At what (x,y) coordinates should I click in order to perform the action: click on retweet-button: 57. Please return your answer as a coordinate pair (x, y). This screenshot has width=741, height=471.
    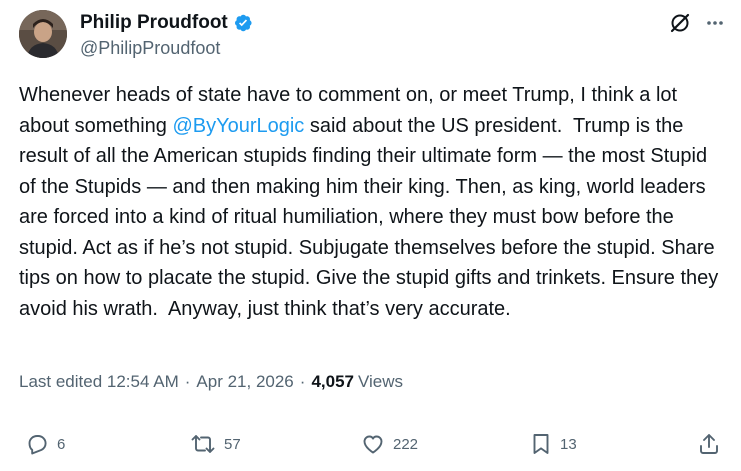
    Looking at the image, I should click on (215, 444).